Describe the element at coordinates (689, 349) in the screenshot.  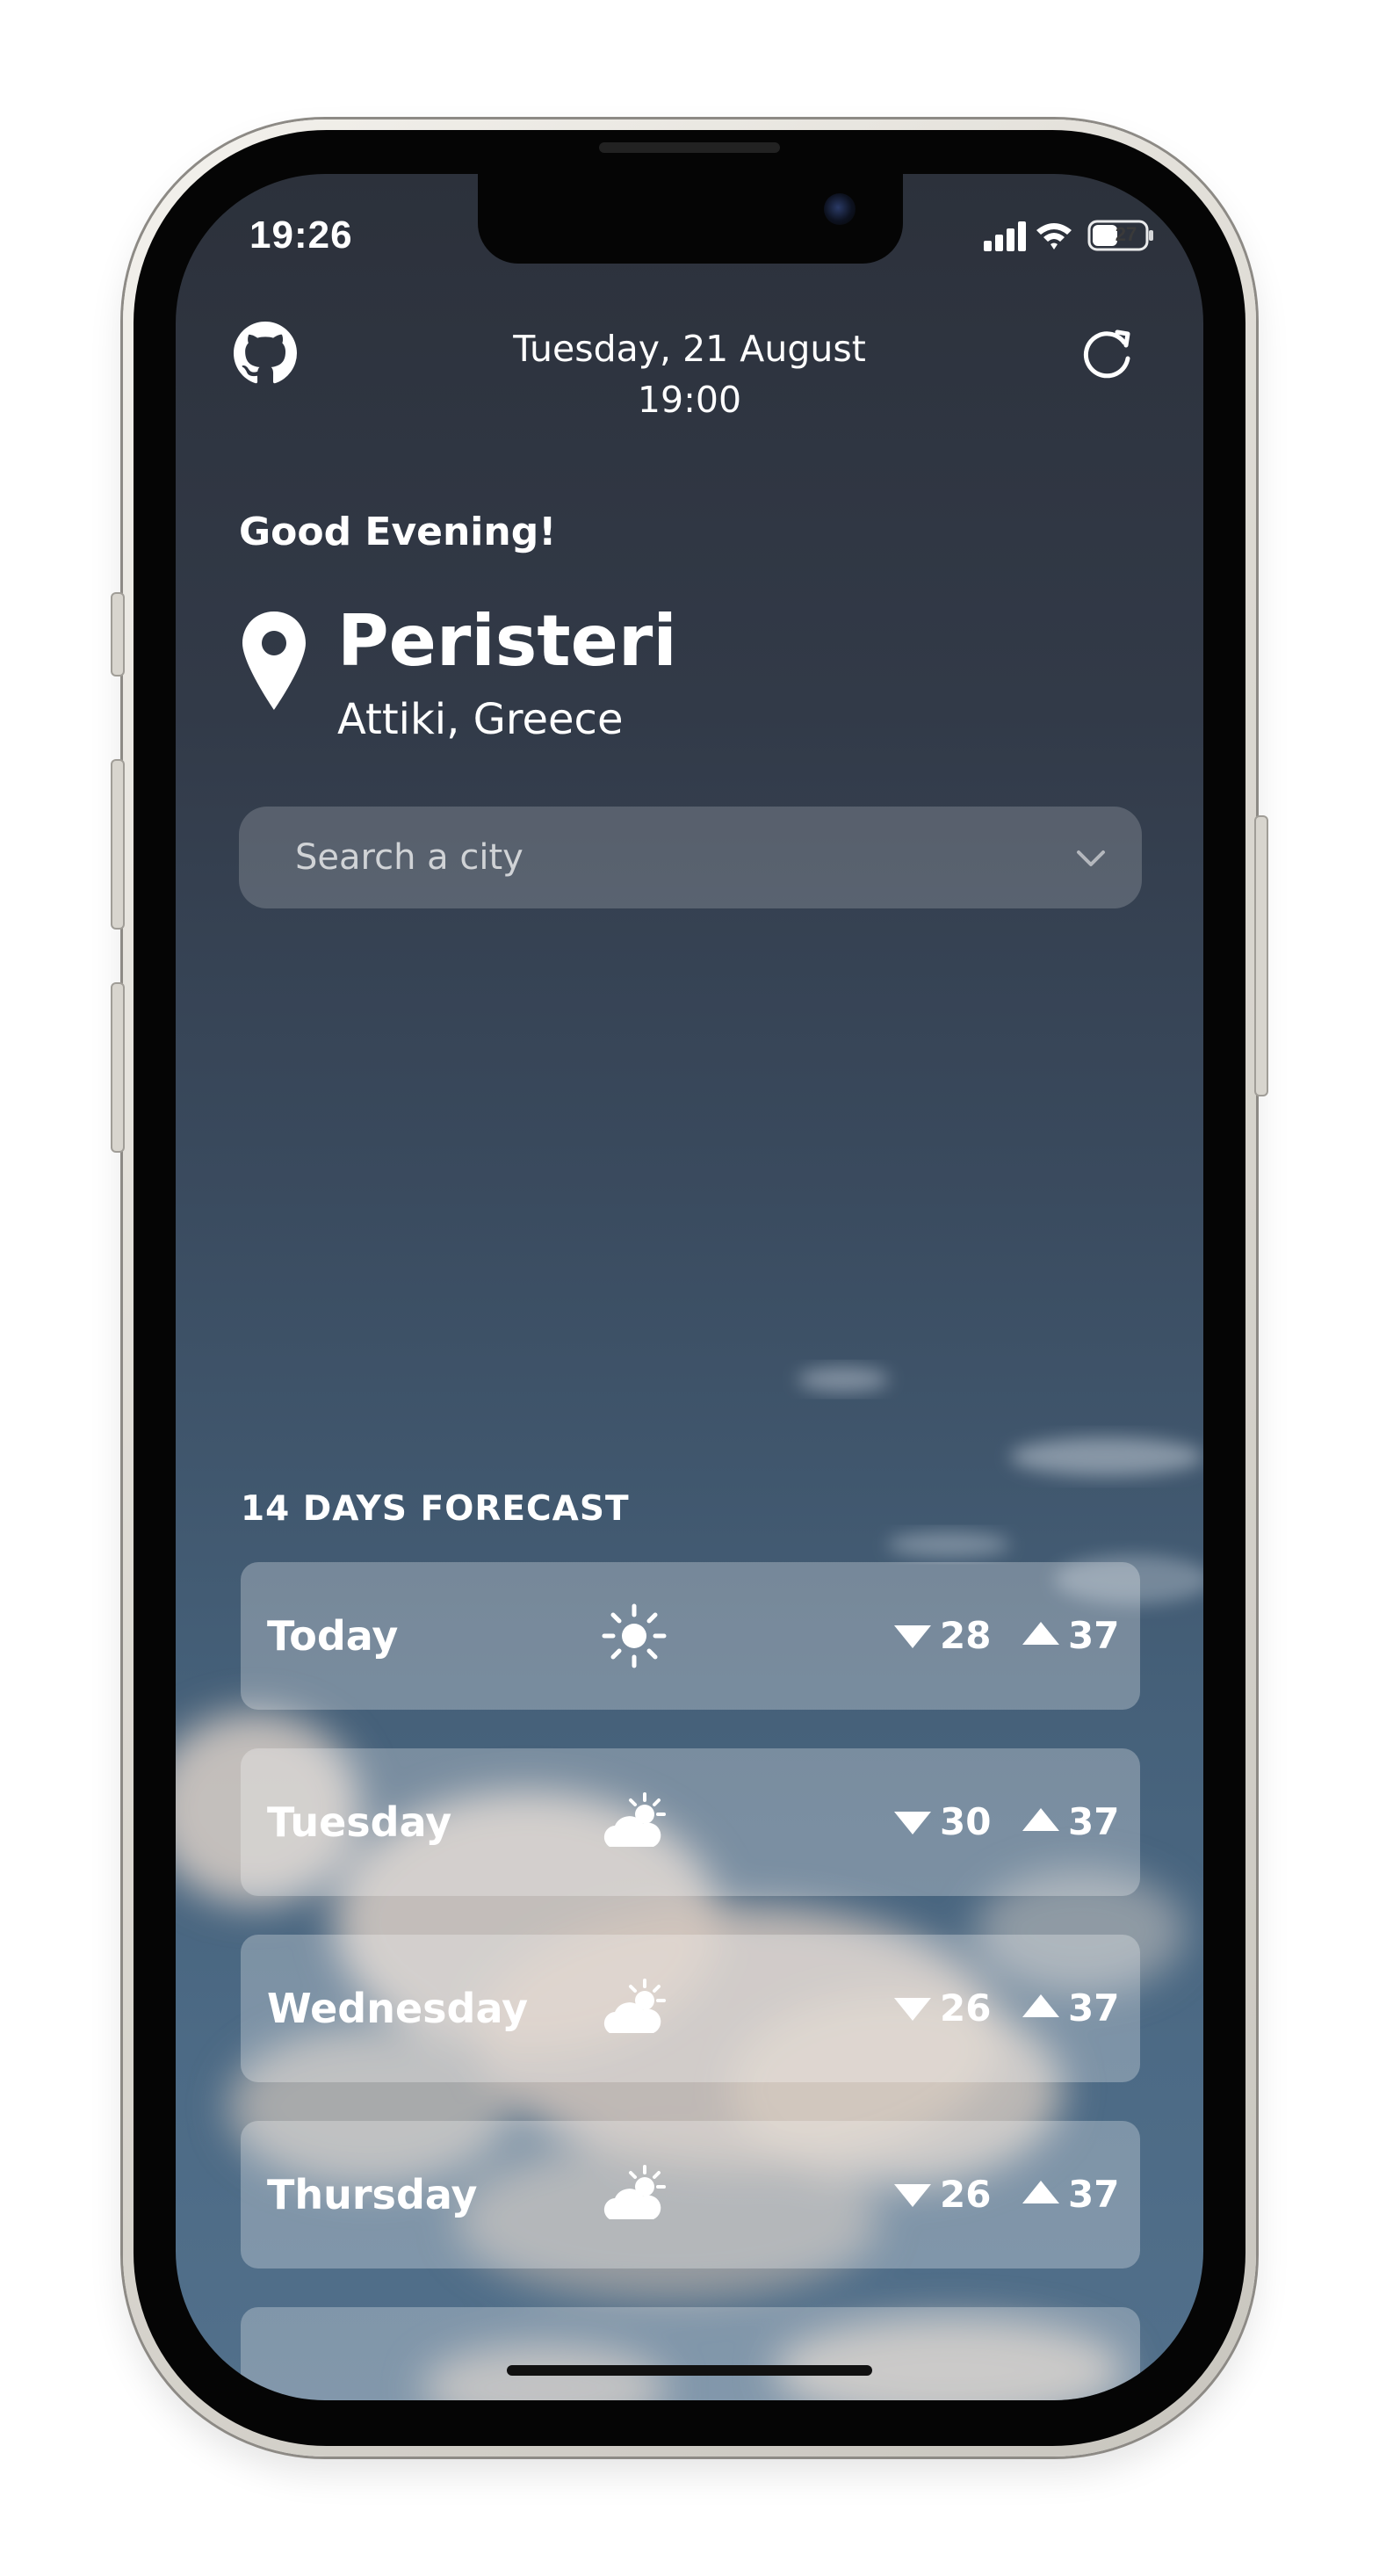
I see `date-line: Tuesday, 21 August` at that location.